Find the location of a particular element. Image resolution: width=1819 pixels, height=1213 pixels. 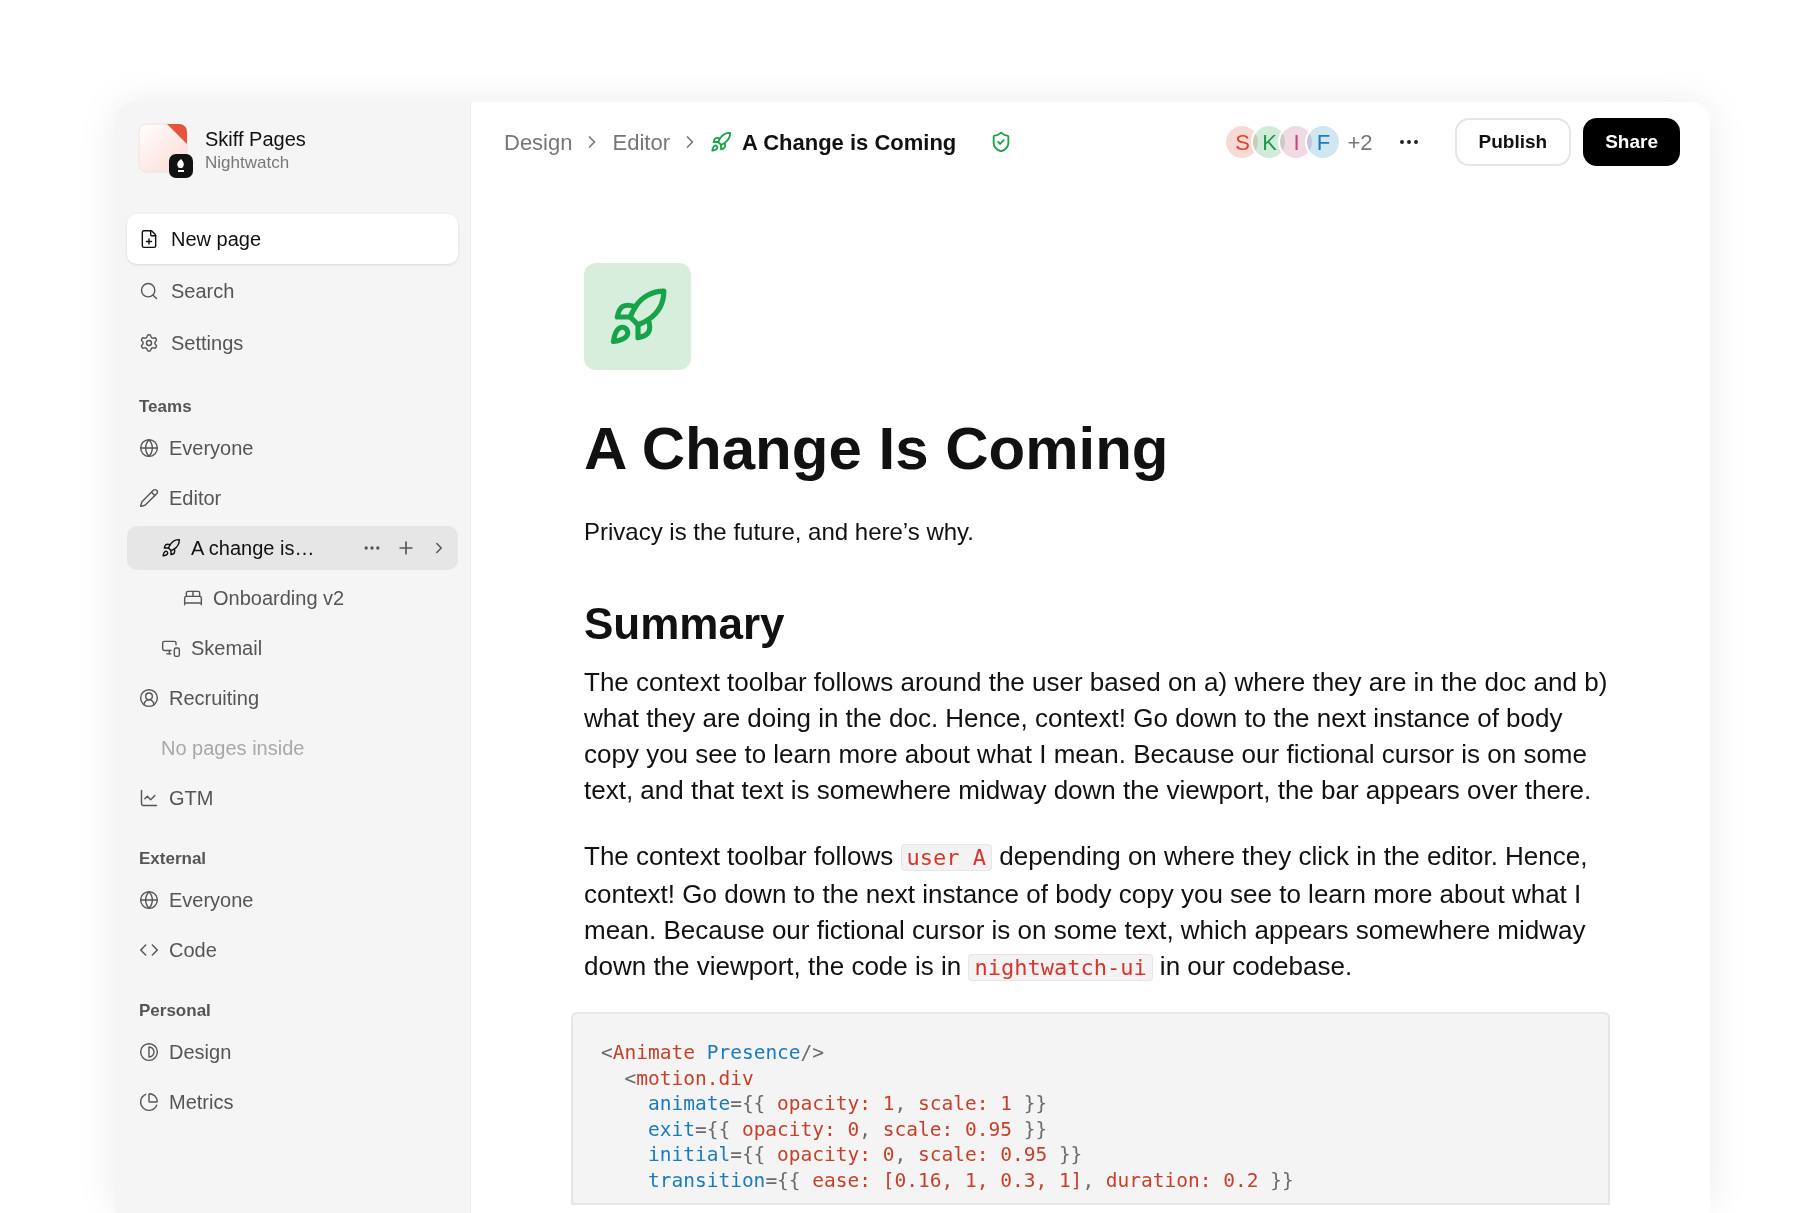

sidebar-item: Onboarding v2 is located at coordinates (292, 598).